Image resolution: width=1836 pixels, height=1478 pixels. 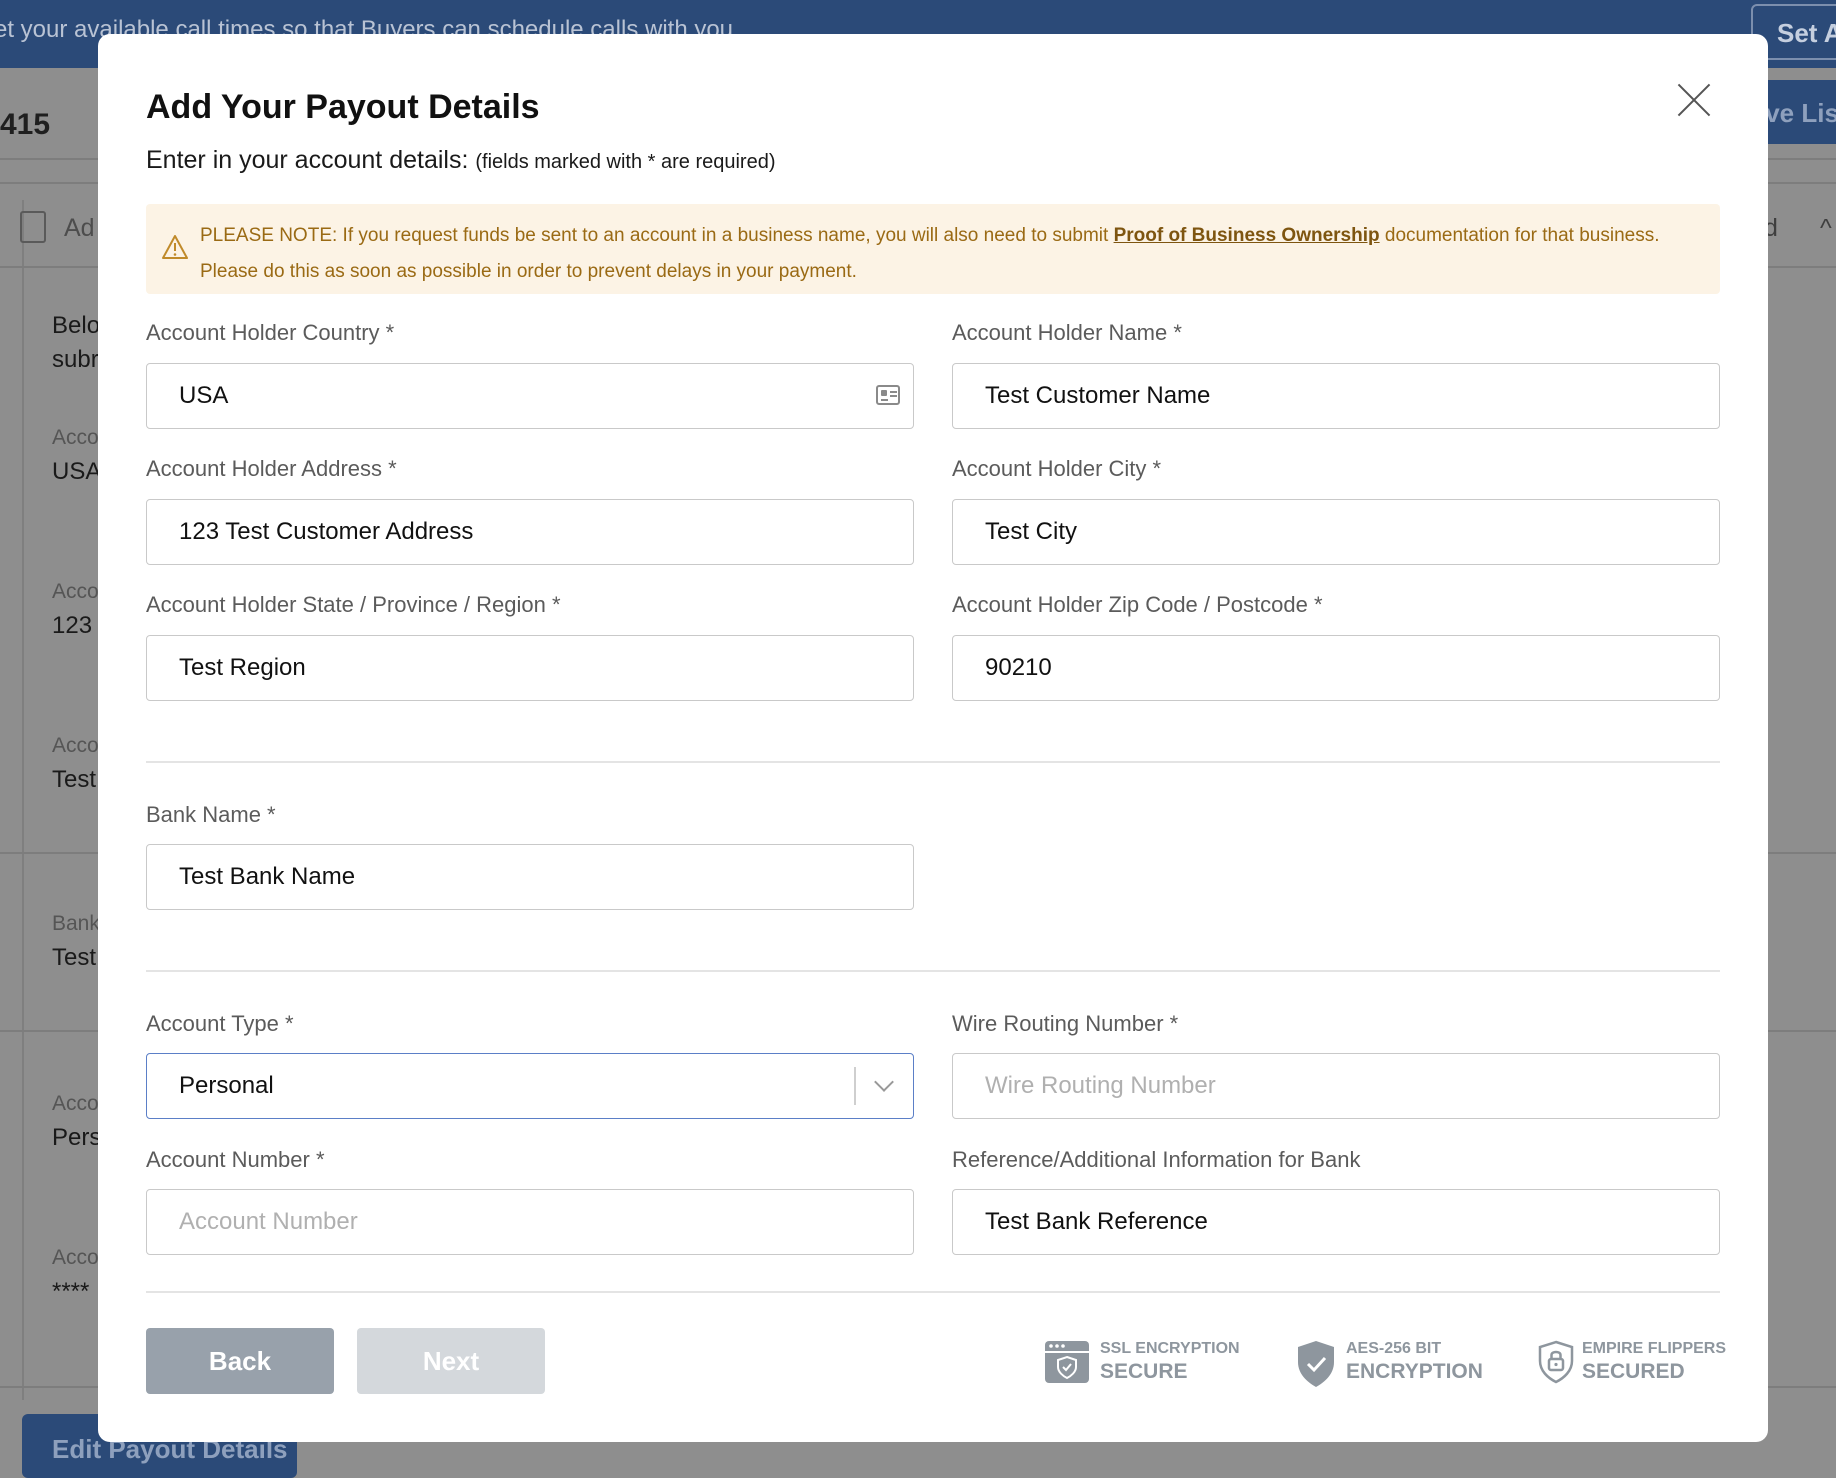 I want to click on account-type-select, so click(x=530, y=1086).